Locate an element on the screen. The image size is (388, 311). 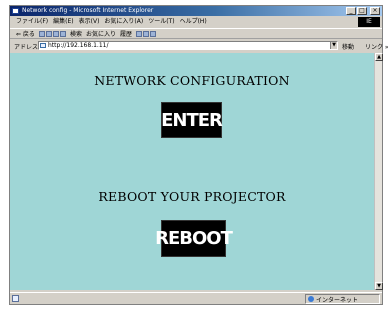
minimize-button: _ is located at coordinates (351, 11).